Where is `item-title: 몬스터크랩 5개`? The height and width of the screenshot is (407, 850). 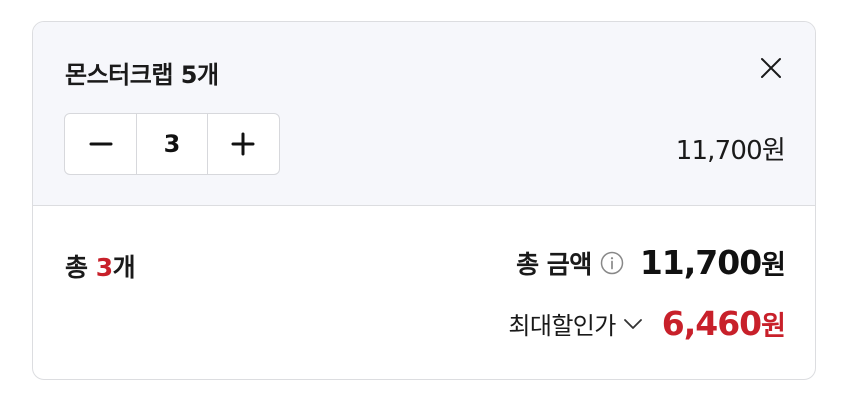
item-title: 몬스터크랩 5개 is located at coordinates (142, 75).